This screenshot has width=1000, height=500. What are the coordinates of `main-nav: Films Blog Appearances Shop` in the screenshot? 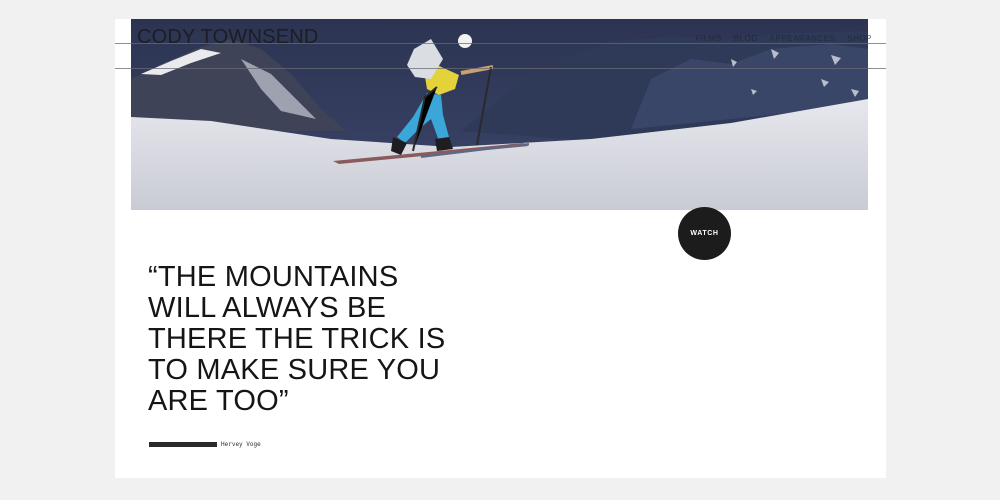 It's located at (784, 38).